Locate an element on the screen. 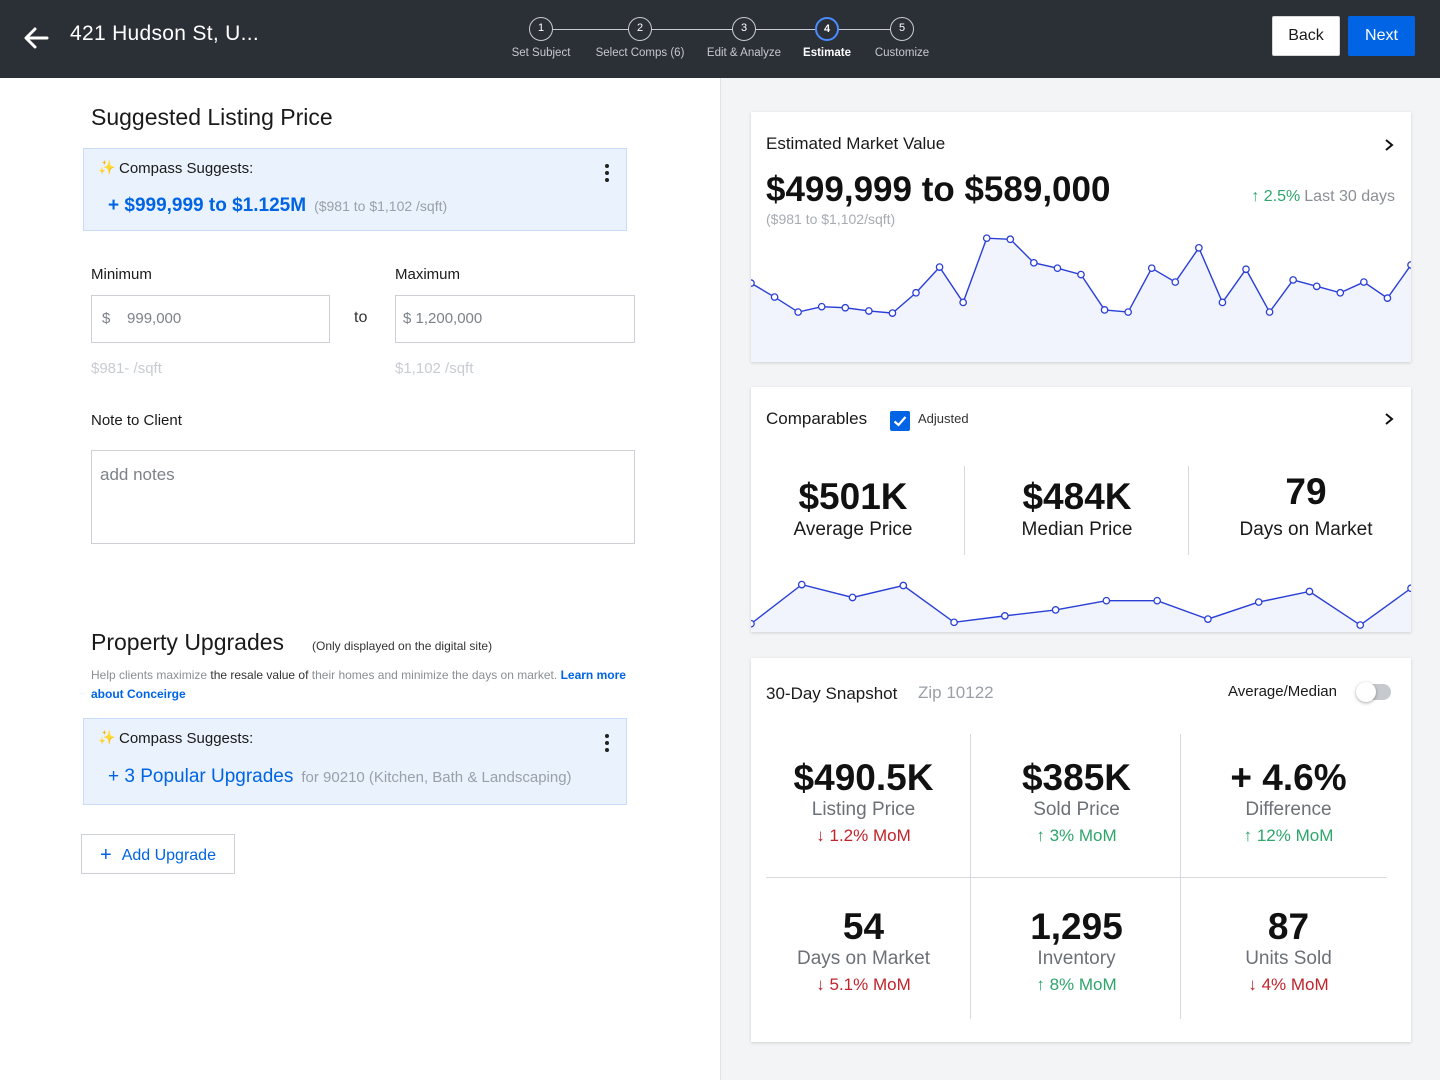  cell-change: ↓ 1.2% MoM is located at coordinates (863, 836).